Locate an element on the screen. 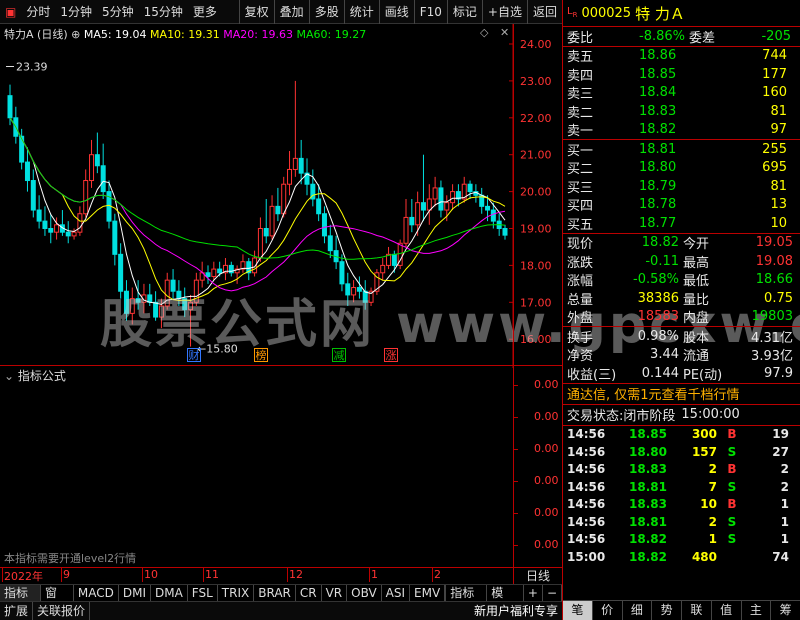 The width and height of the screenshot is (800, 620). promo-text: 通达信, 仅需1元查看千档行情 is located at coordinates (653, 393).